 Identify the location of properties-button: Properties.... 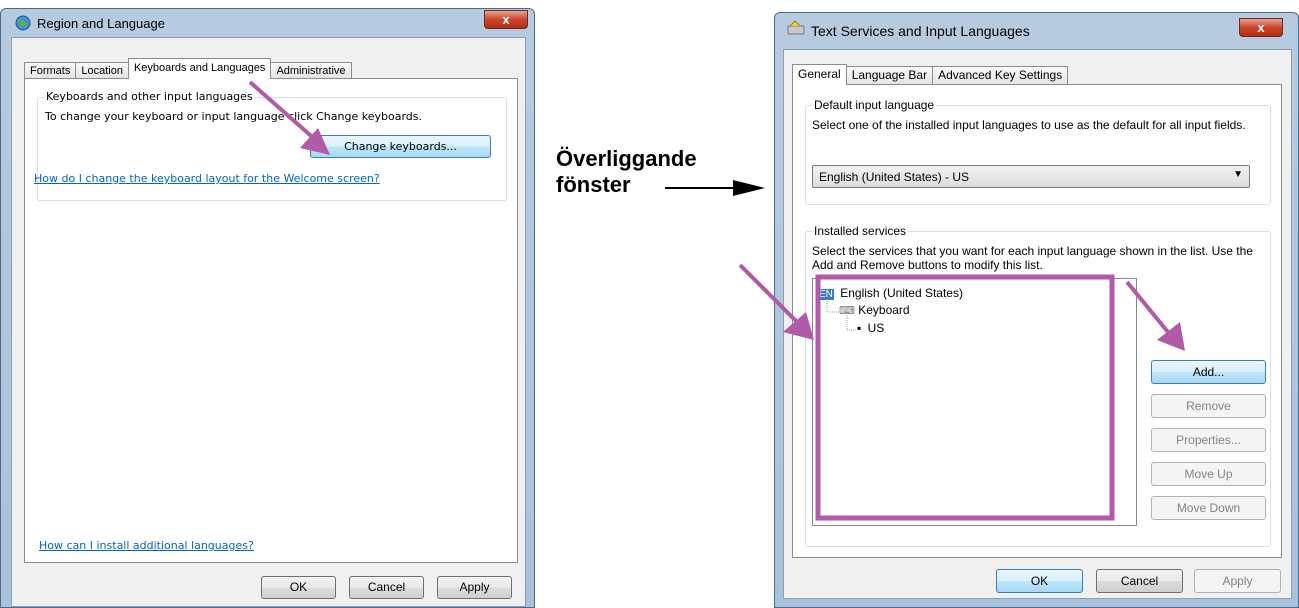
(1208, 440).